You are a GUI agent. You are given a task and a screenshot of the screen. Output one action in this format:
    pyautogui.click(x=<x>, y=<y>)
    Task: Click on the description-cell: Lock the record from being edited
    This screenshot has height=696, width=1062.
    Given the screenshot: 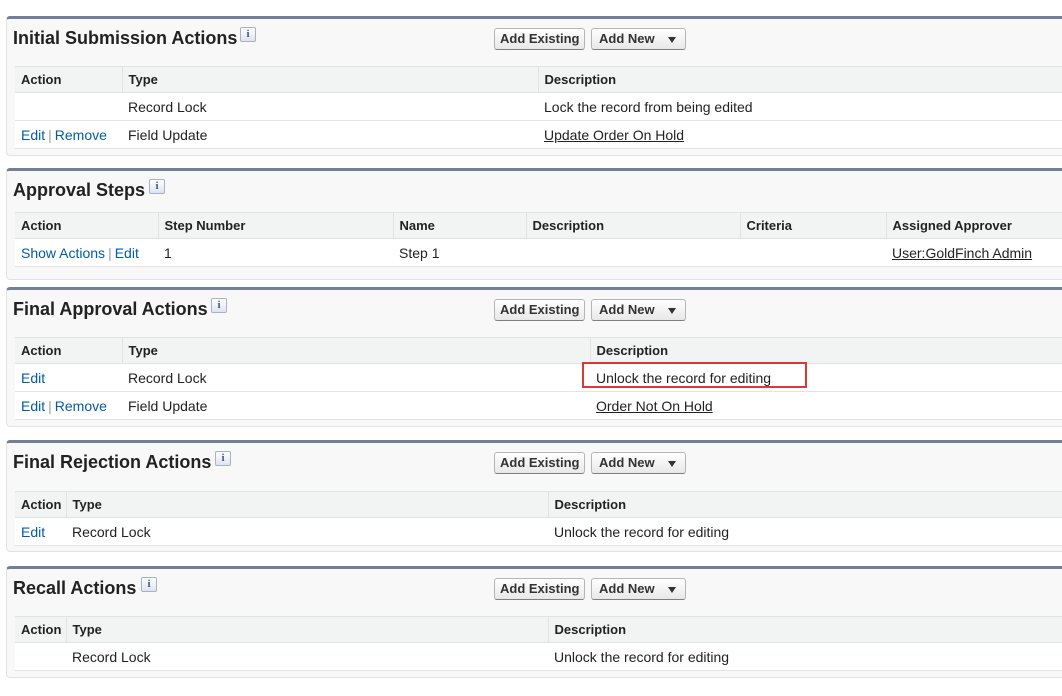 What is the action you would take?
    pyautogui.click(x=800, y=106)
    